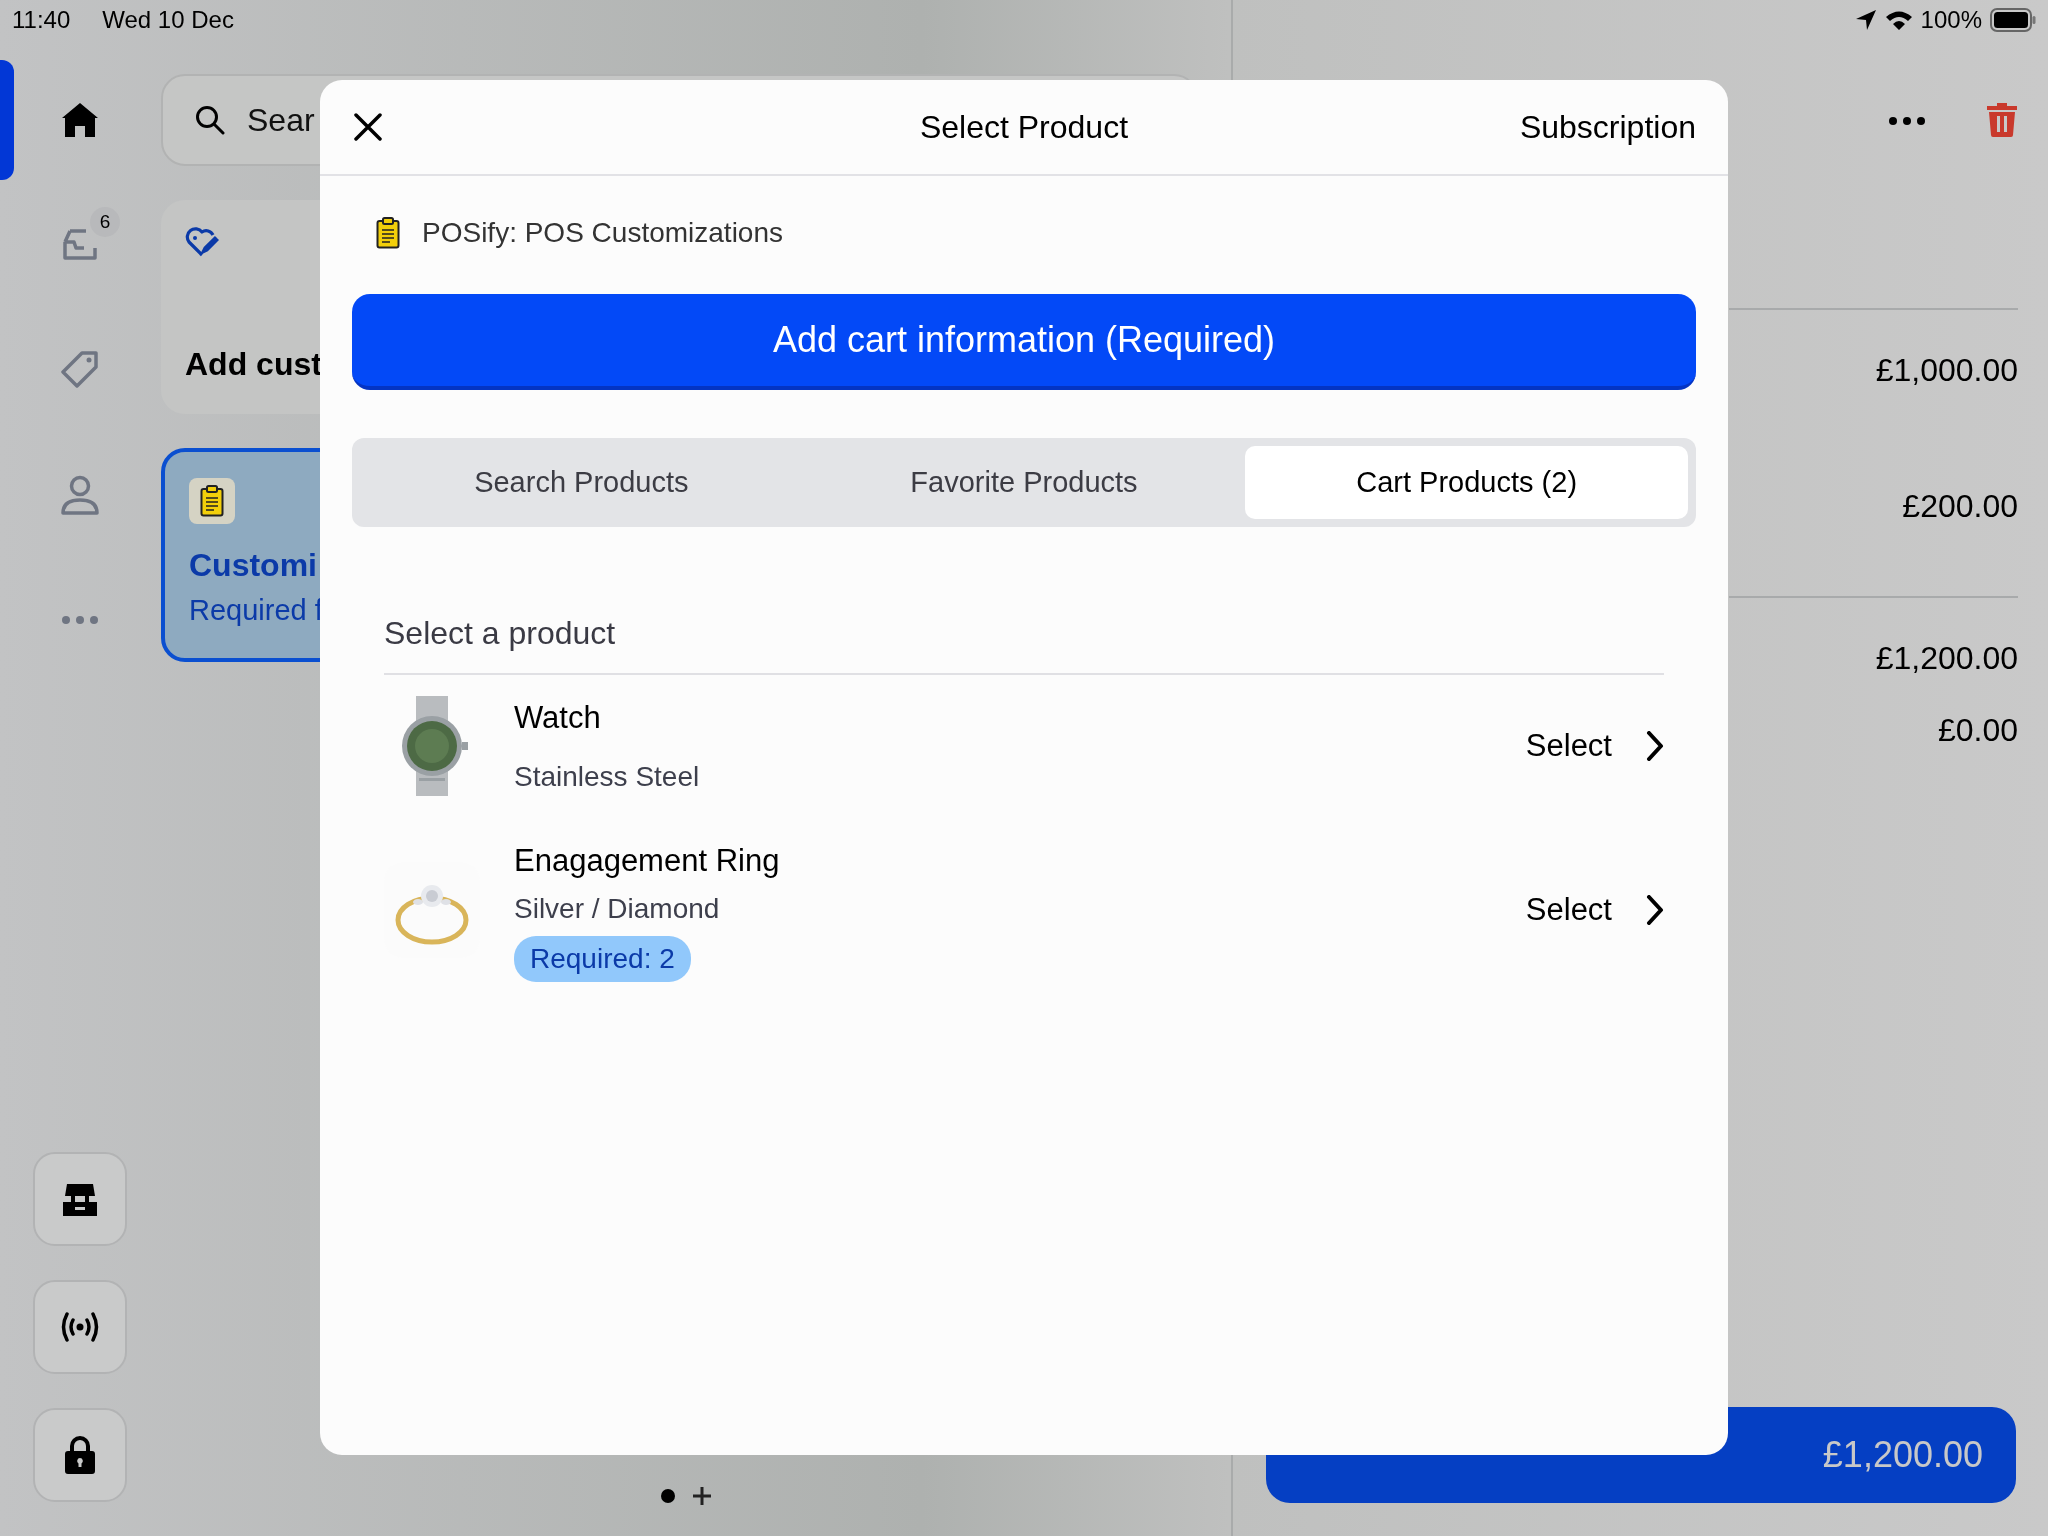 Image resolution: width=2048 pixels, height=1536 pixels. Describe the element at coordinates (105, 222) in the screenshot. I see `notification-badge: 6` at that location.